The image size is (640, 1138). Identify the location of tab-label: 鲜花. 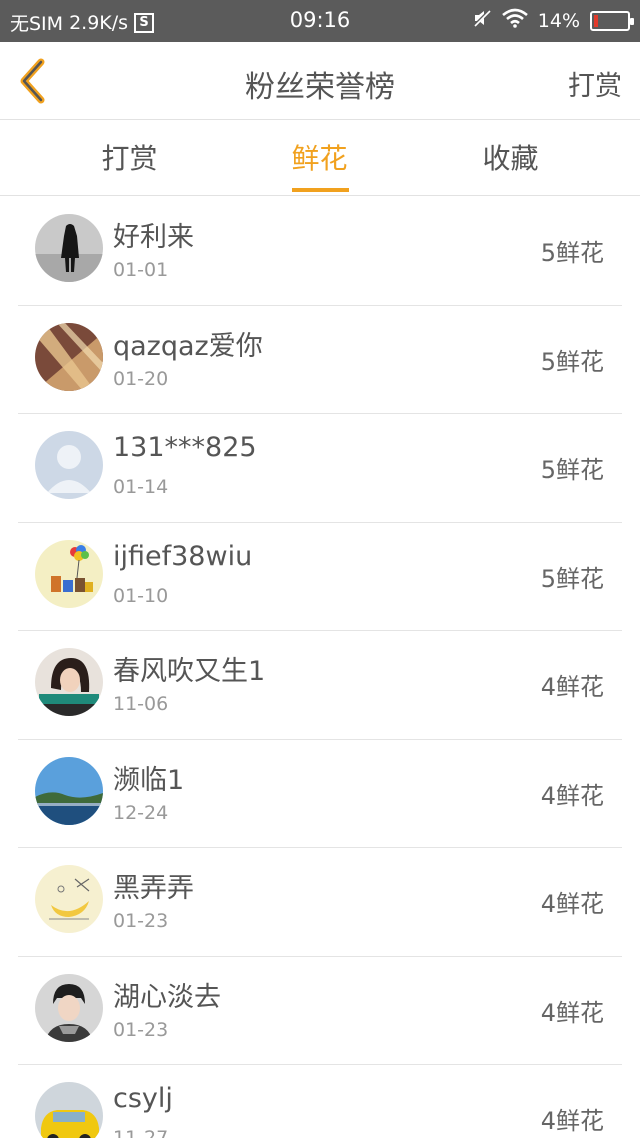
(319, 158).